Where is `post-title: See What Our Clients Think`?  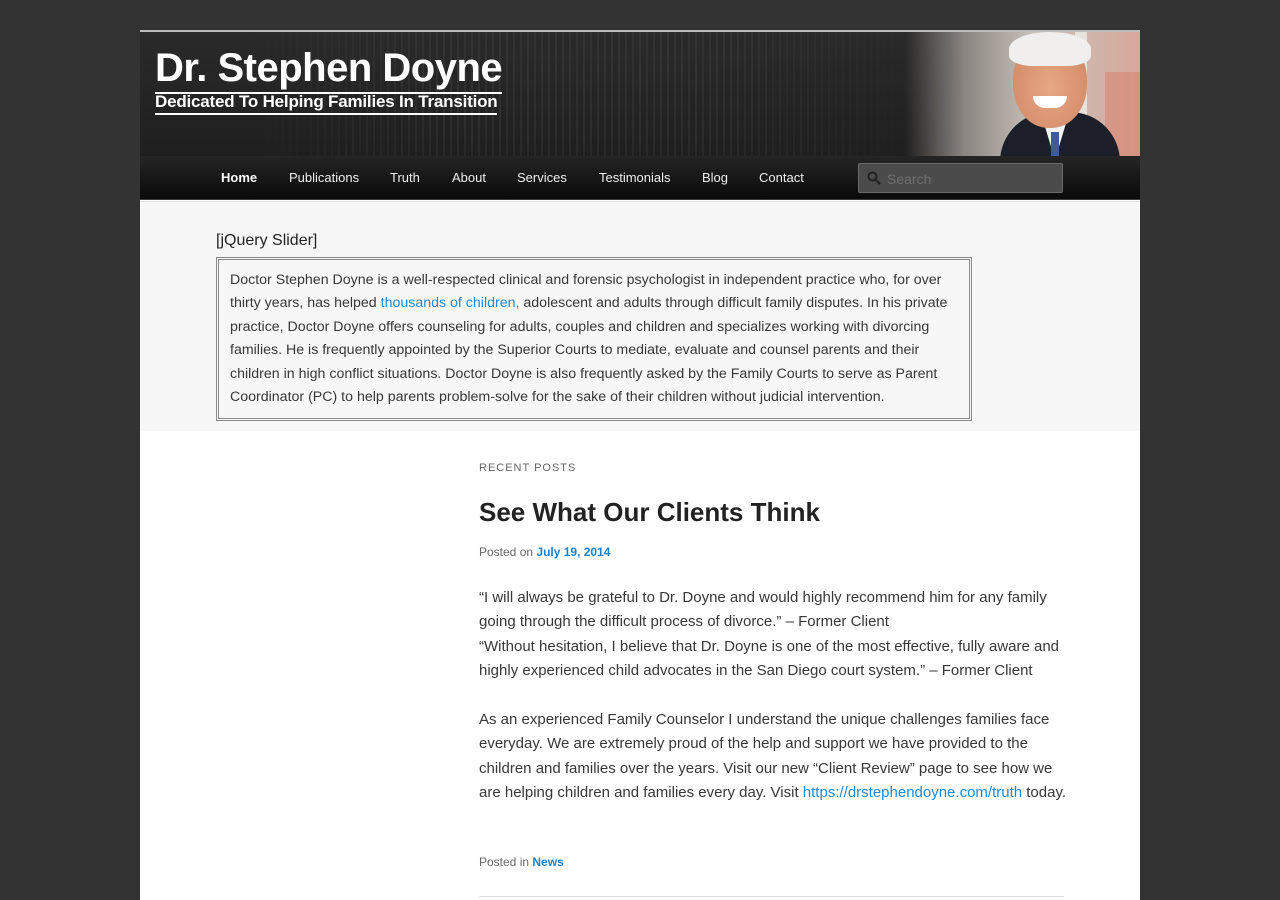
post-title: See What Our Clients Think is located at coordinates (649, 512).